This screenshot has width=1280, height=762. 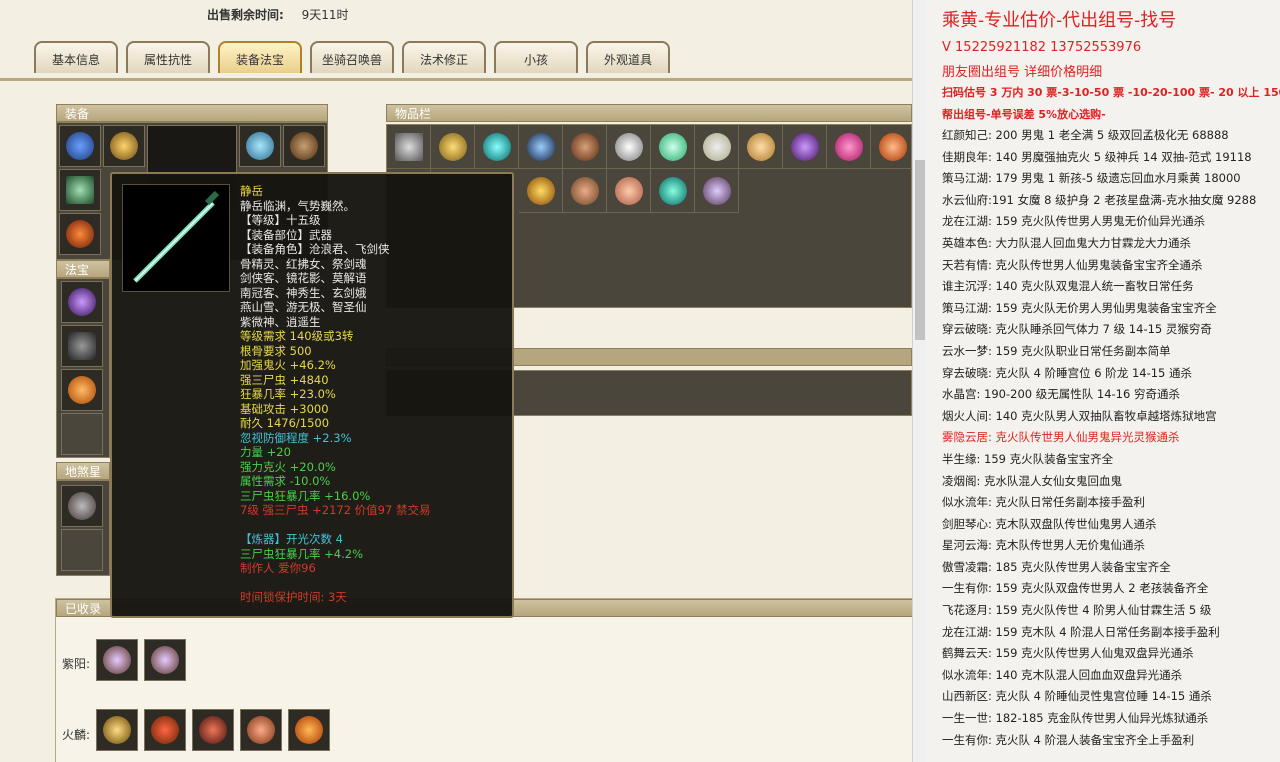 I want to click on tooltip-line: 三尸虫狂暴几率 +16.0%, so click(x=305, y=495).